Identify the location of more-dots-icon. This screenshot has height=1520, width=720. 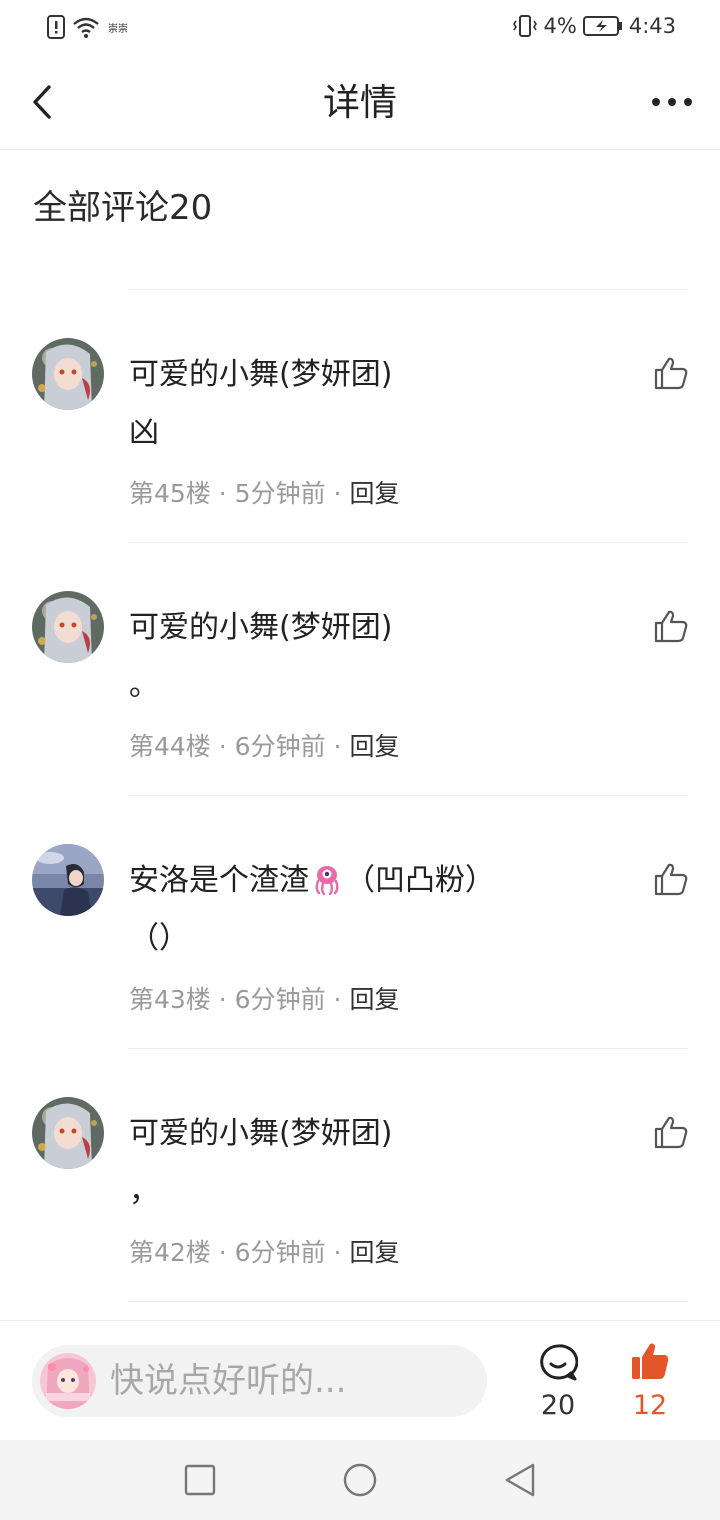
(672, 102).